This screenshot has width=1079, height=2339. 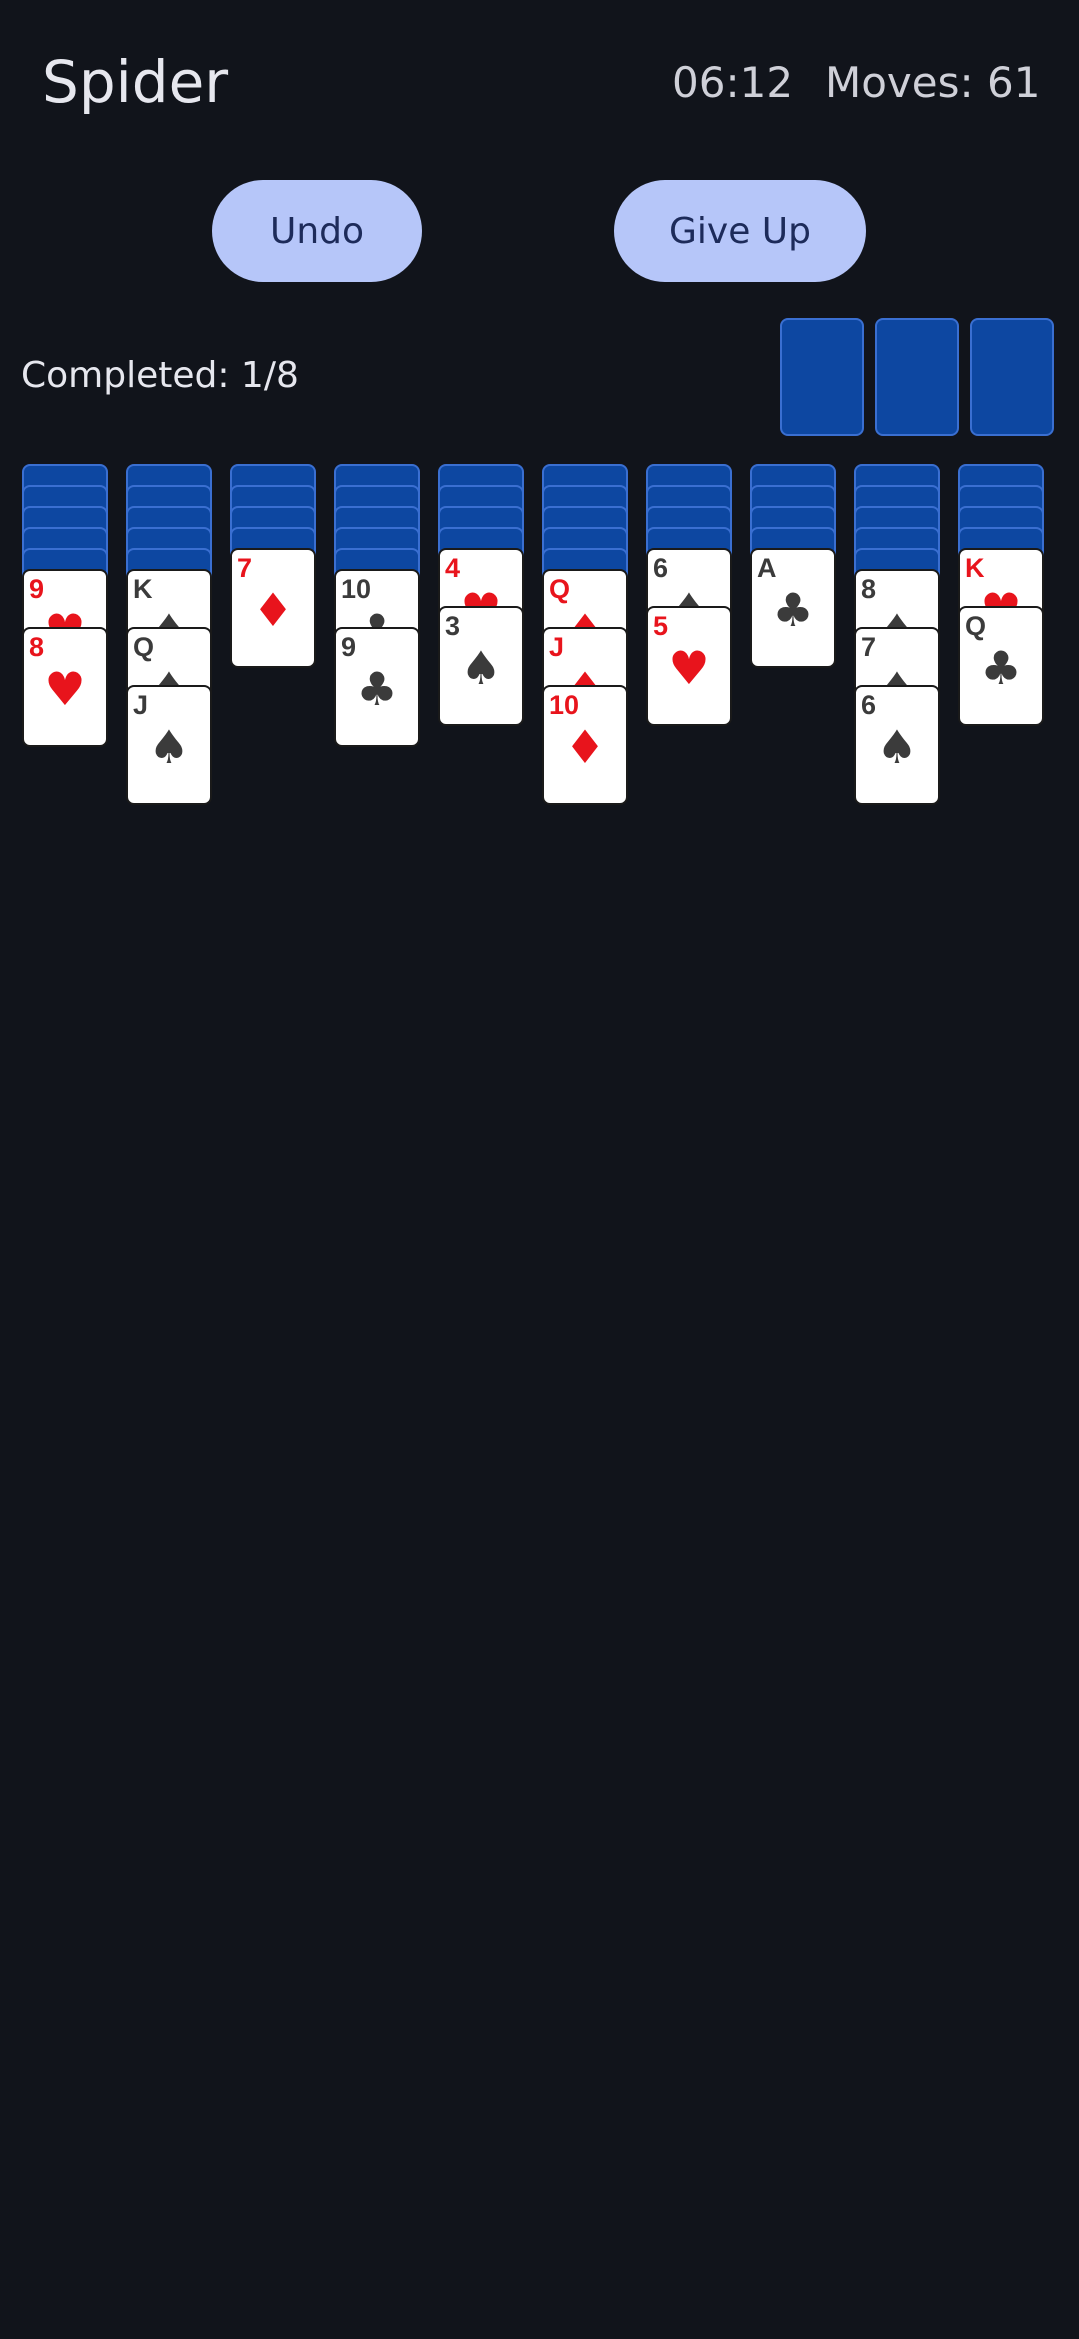 I want to click on card-rank: 5, so click(x=661, y=626).